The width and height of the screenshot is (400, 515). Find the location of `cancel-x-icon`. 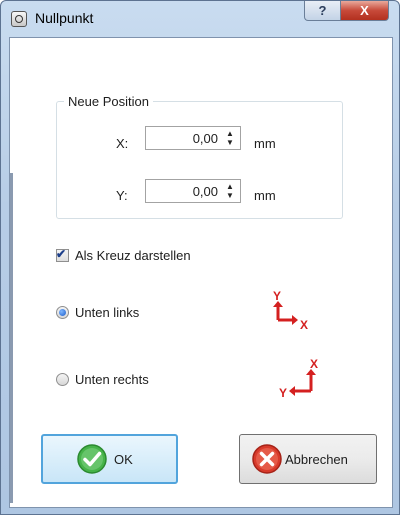

cancel-x-icon is located at coordinates (267, 459).